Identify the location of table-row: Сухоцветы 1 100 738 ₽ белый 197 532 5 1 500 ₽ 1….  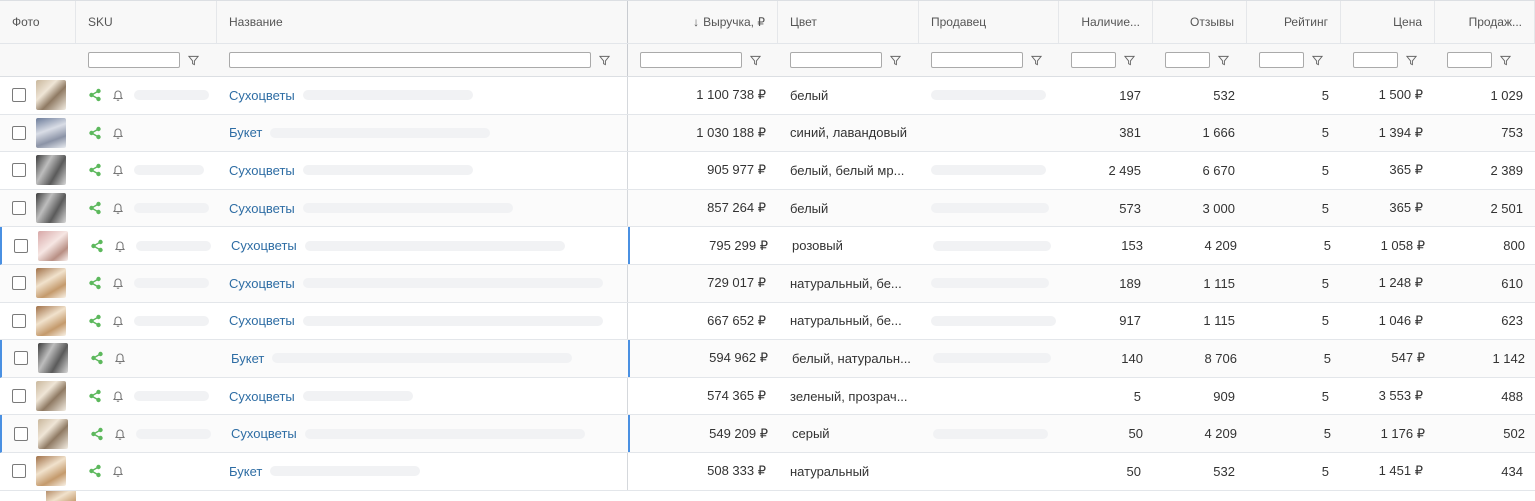
(767, 96).